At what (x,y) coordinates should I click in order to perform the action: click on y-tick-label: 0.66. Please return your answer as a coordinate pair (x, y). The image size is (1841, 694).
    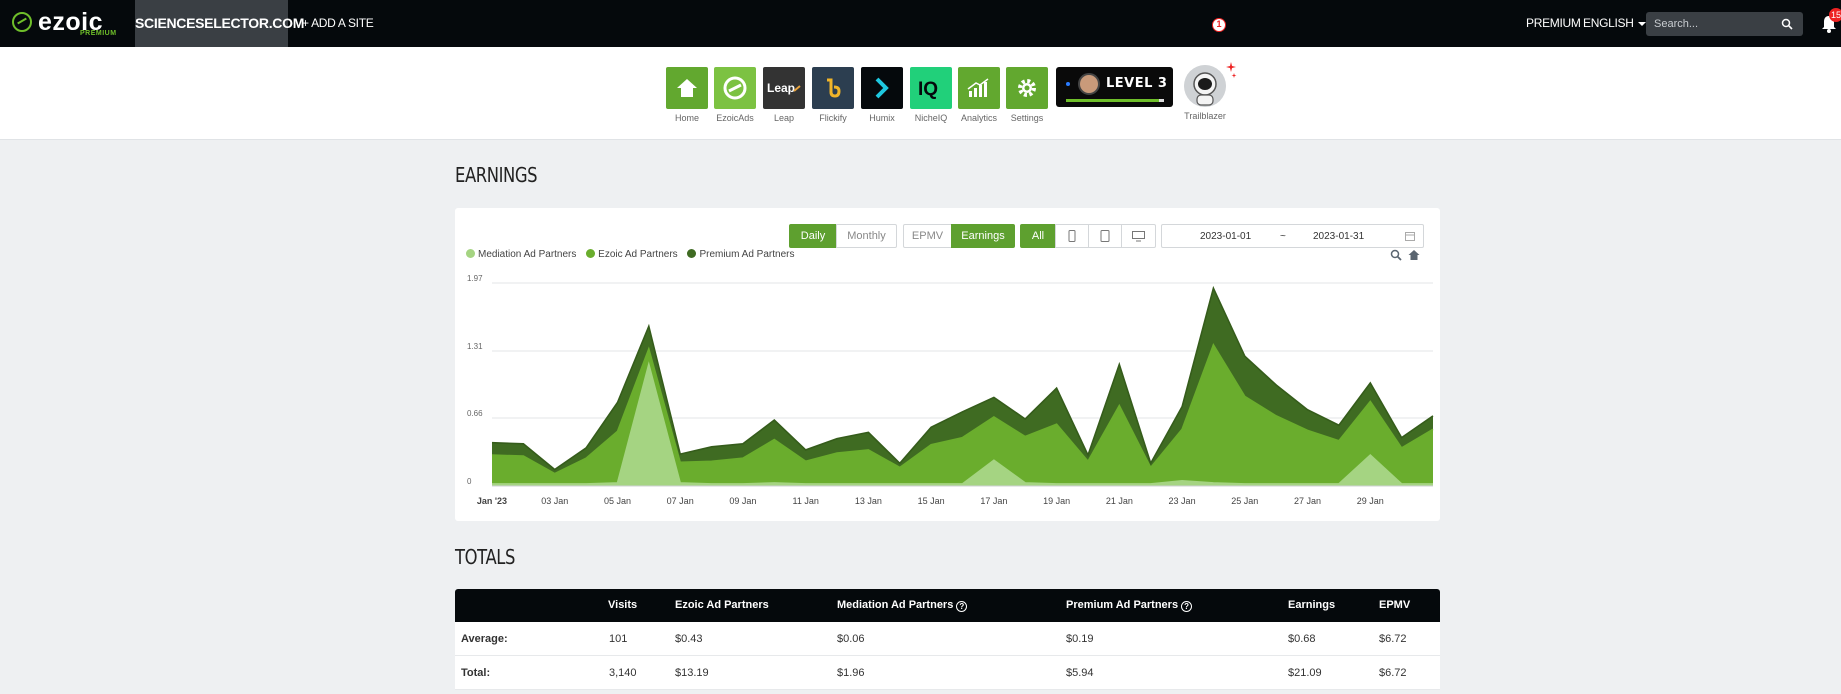
    Looking at the image, I should click on (475, 413).